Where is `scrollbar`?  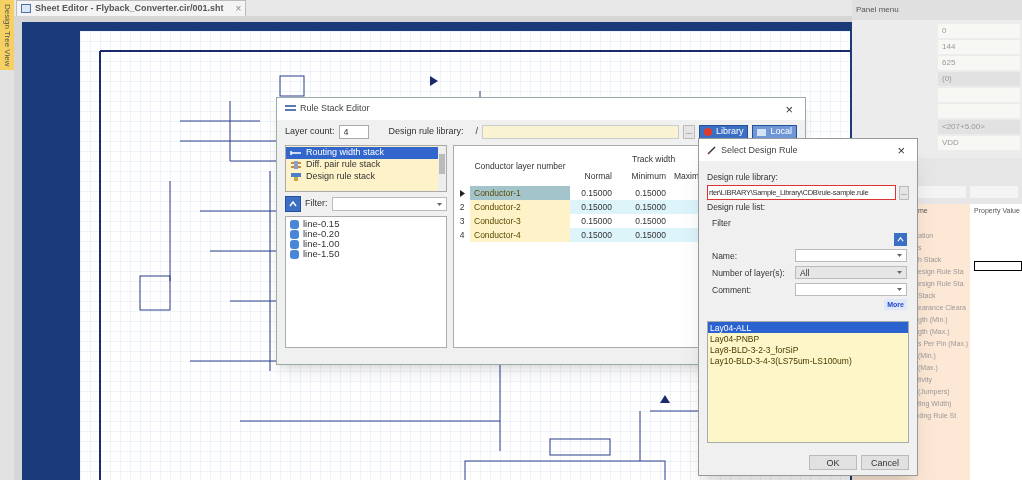 scrollbar is located at coordinates (442, 168).